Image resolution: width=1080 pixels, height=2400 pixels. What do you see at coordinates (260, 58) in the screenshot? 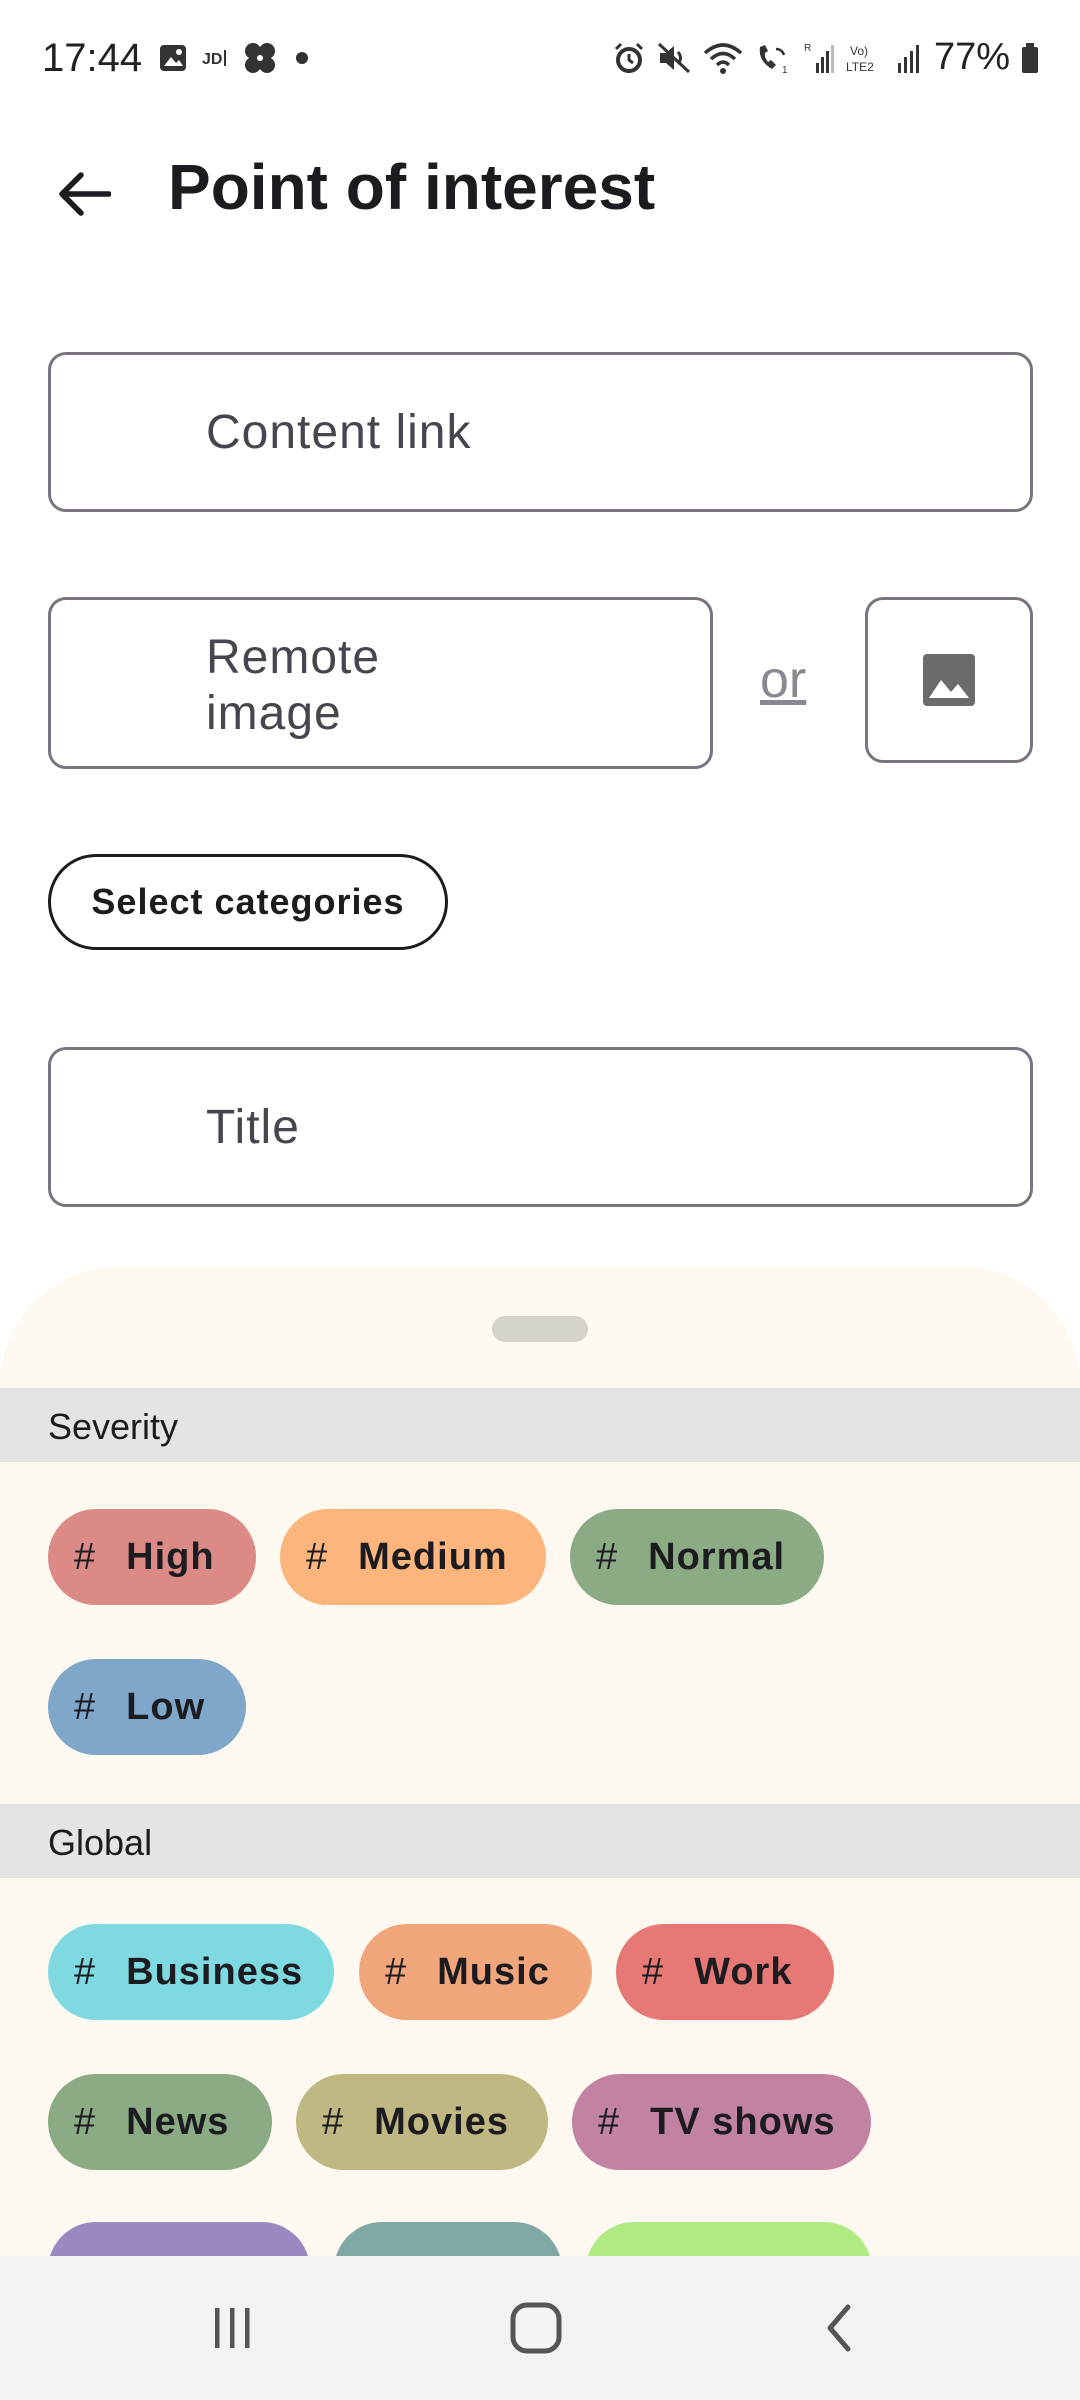
I see `pinwheel-icon` at bounding box center [260, 58].